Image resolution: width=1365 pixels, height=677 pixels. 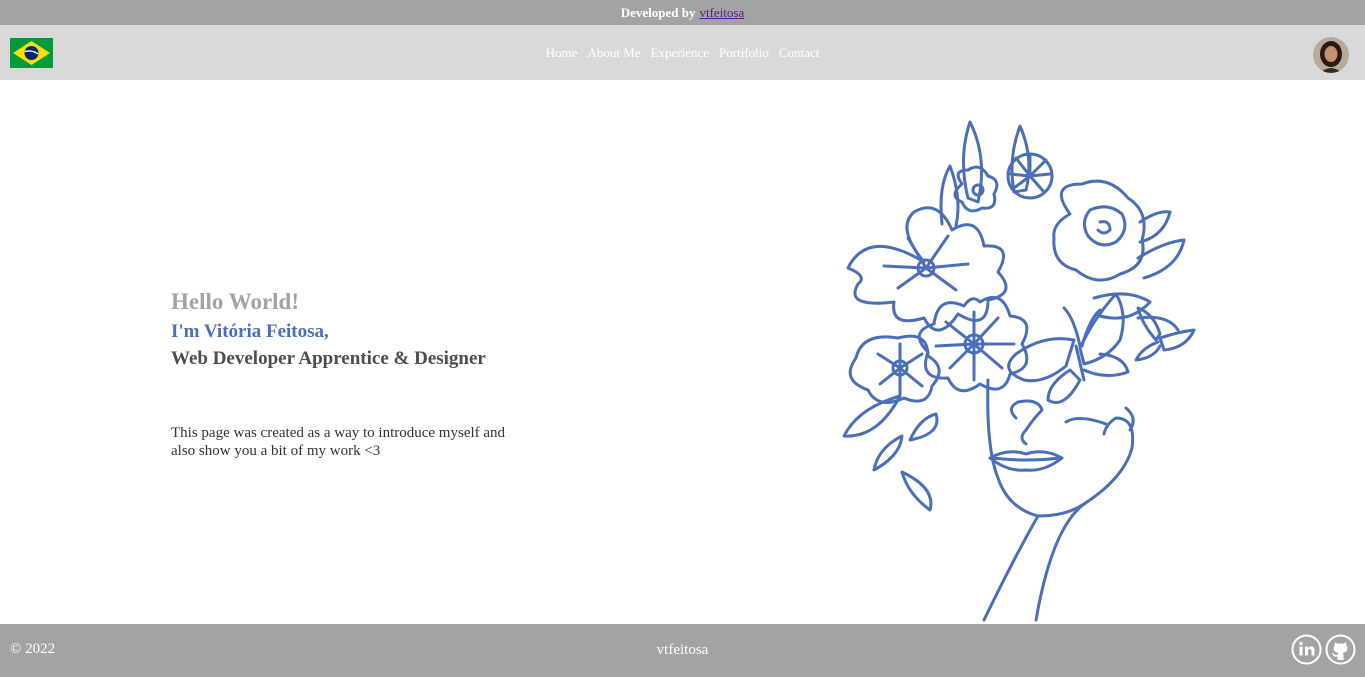 I want to click on greeting-heading: Hello World!, so click(x=235, y=301).